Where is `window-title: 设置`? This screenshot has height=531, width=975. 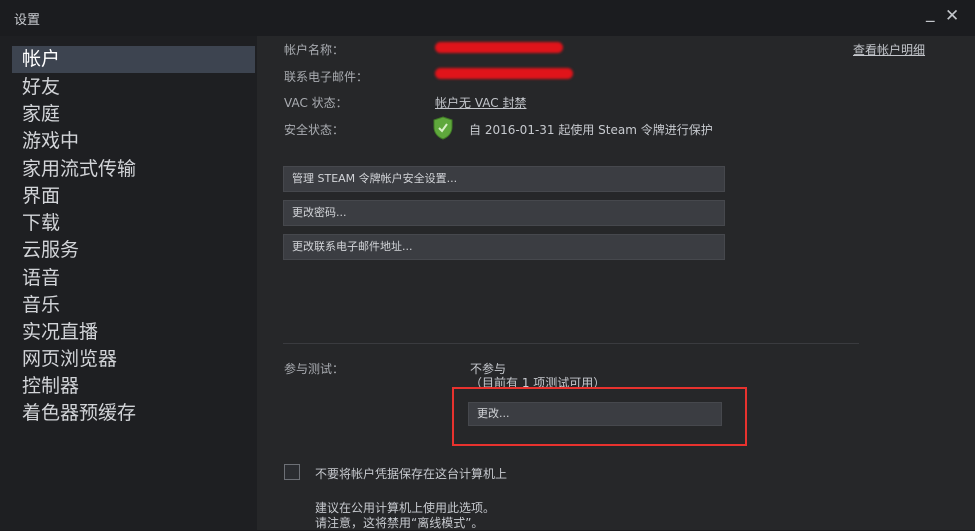 window-title: 设置 is located at coordinates (27, 20).